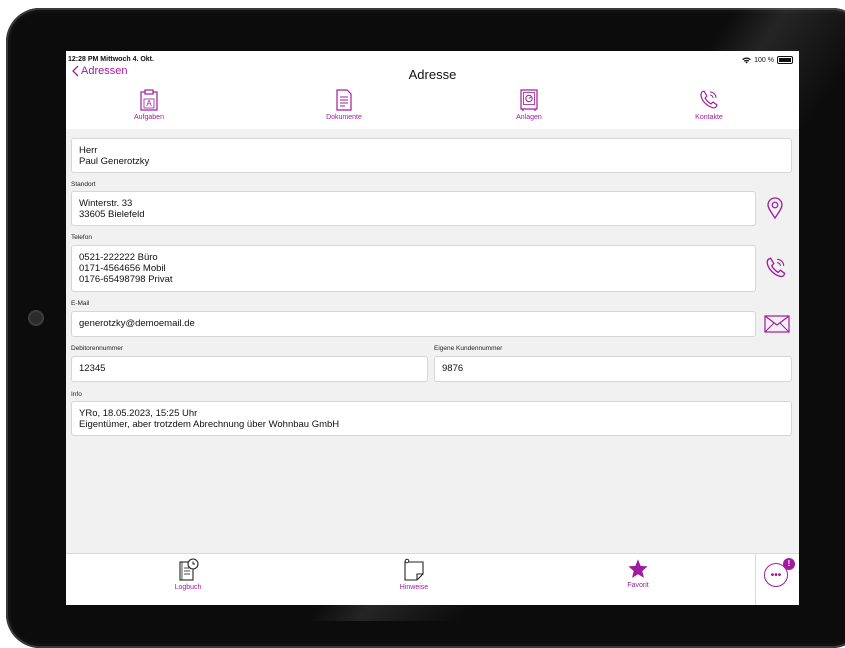 This screenshot has height=648, width=845. Describe the element at coordinates (126, 279) in the screenshot. I see `phone-line: 0176-65498798 Privat` at that location.